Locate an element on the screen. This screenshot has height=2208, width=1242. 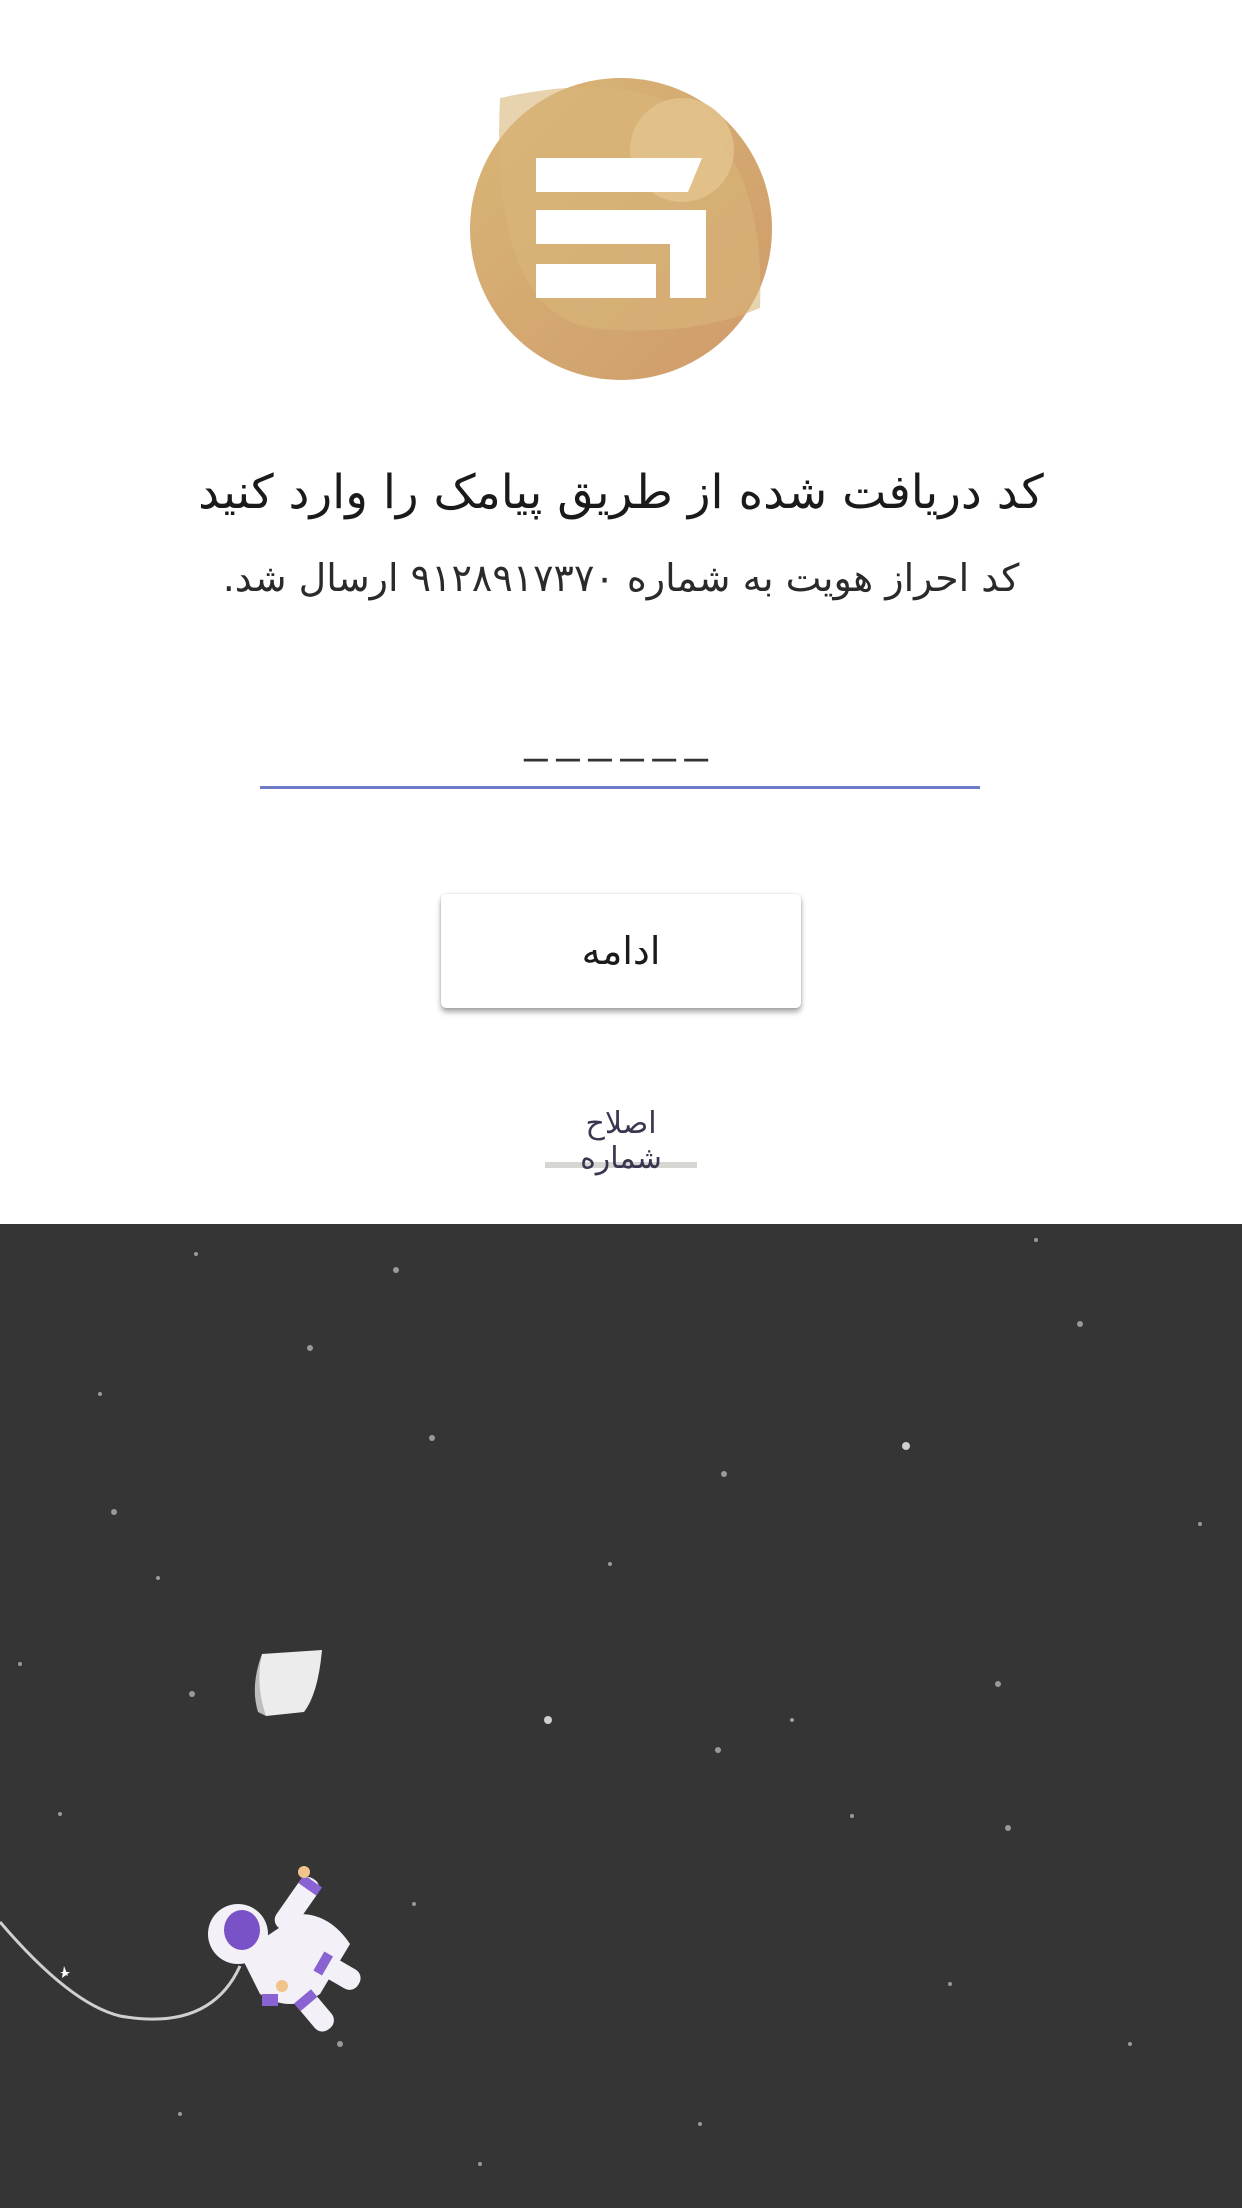
twinkle-star-icon is located at coordinates (65, 1972).